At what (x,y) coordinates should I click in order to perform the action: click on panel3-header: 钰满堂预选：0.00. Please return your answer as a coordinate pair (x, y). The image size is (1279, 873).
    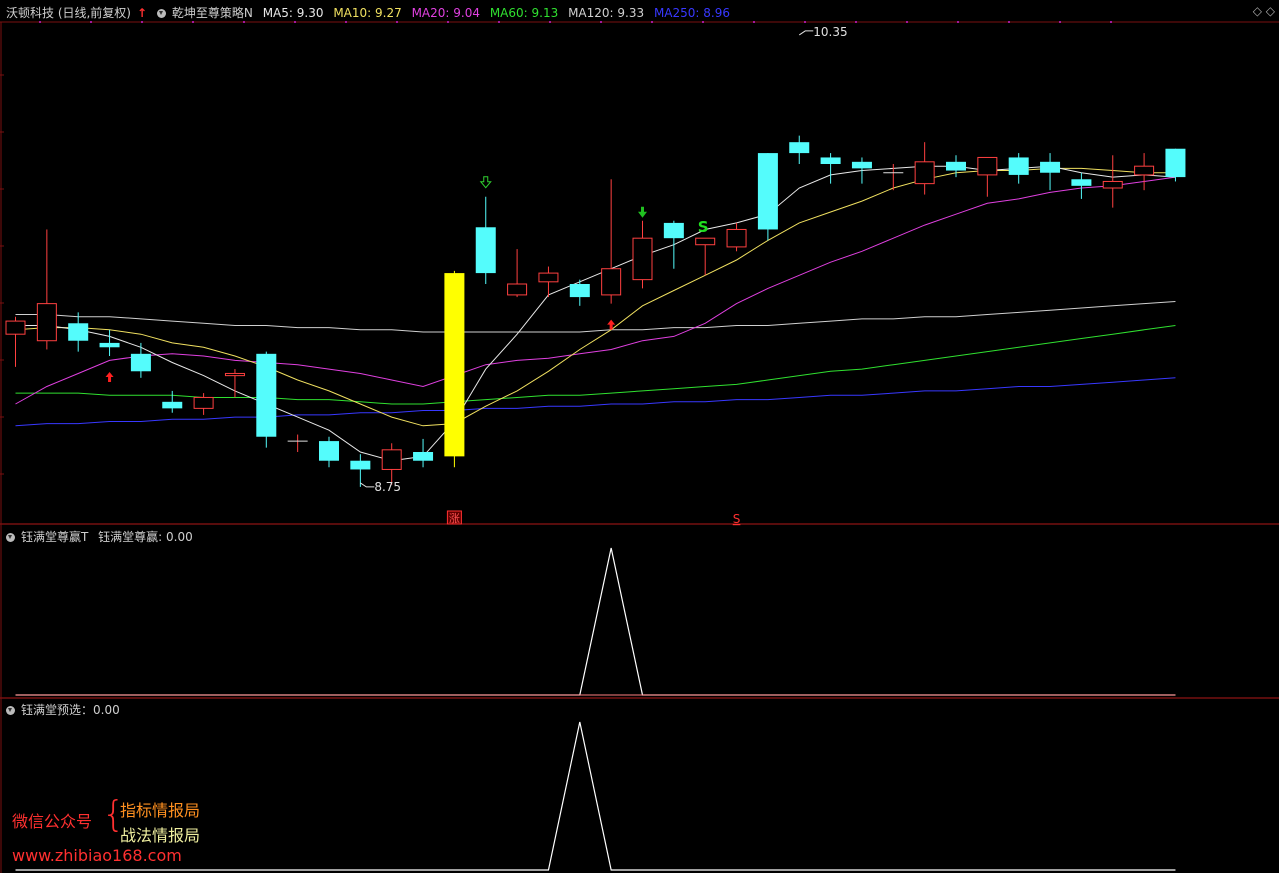
    Looking at the image, I should click on (66, 709).